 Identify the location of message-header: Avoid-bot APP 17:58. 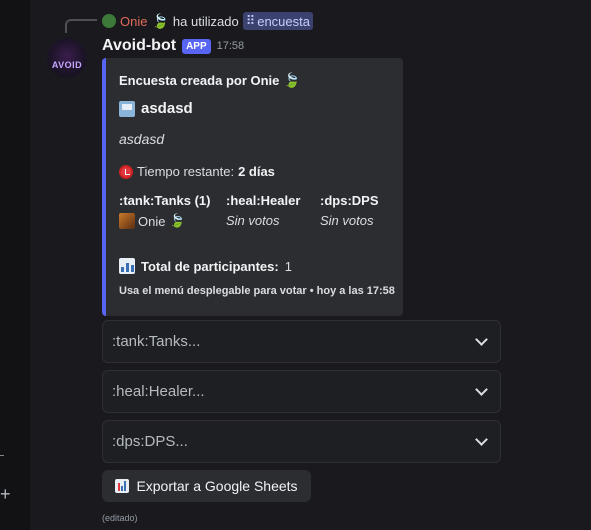
(173, 46).